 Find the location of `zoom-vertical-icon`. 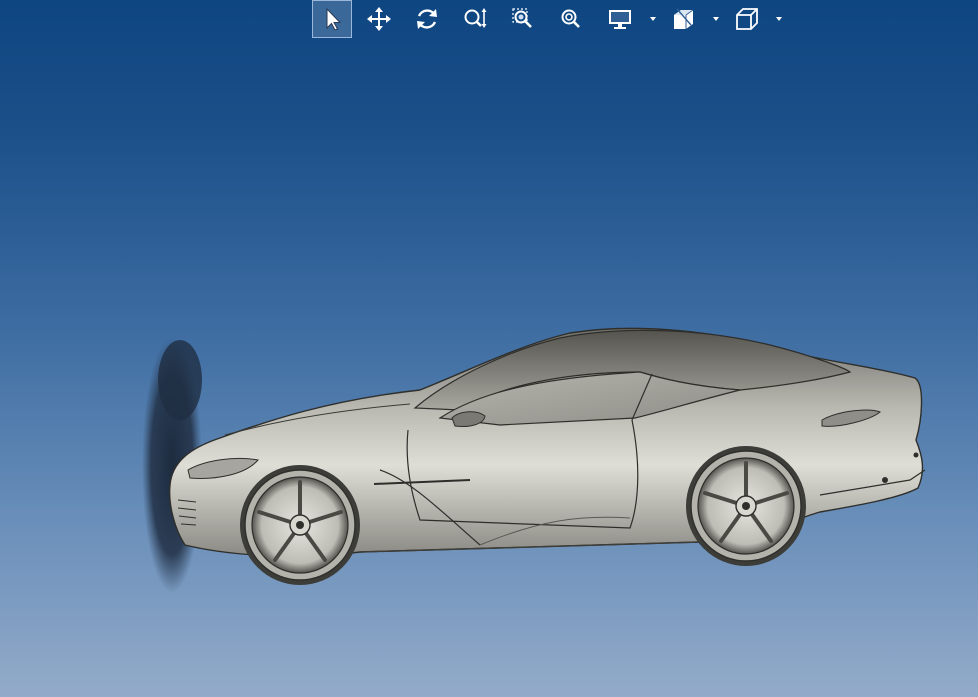

zoom-vertical-icon is located at coordinates (475, 18).